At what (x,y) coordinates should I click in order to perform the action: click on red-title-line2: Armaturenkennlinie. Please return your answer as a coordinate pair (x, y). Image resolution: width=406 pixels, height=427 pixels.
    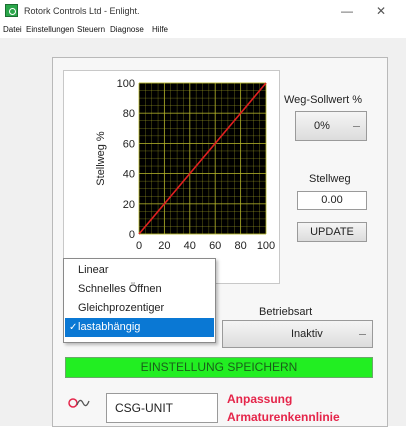
    Looking at the image, I should click on (283, 417).